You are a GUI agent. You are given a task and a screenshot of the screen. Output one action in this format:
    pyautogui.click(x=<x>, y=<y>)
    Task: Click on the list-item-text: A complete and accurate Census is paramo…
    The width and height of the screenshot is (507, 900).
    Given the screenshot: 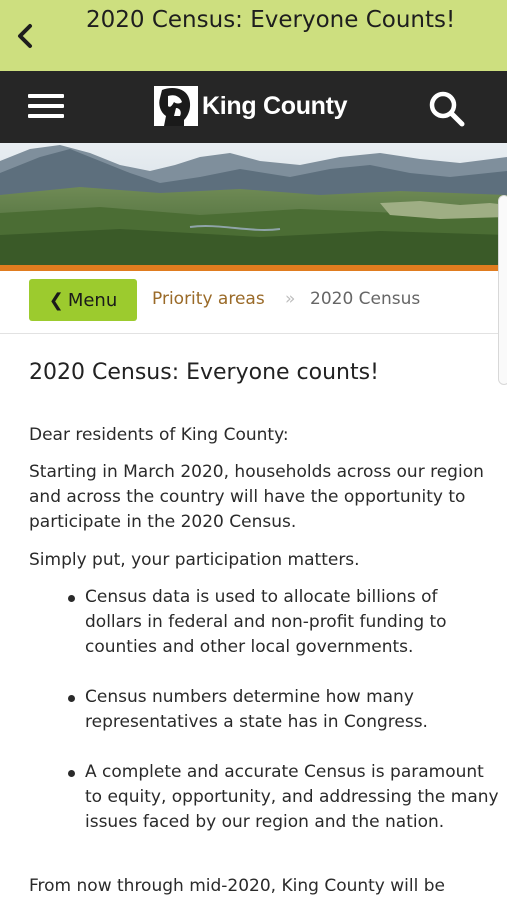 What is the action you would take?
    pyautogui.click(x=292, y=797)
    